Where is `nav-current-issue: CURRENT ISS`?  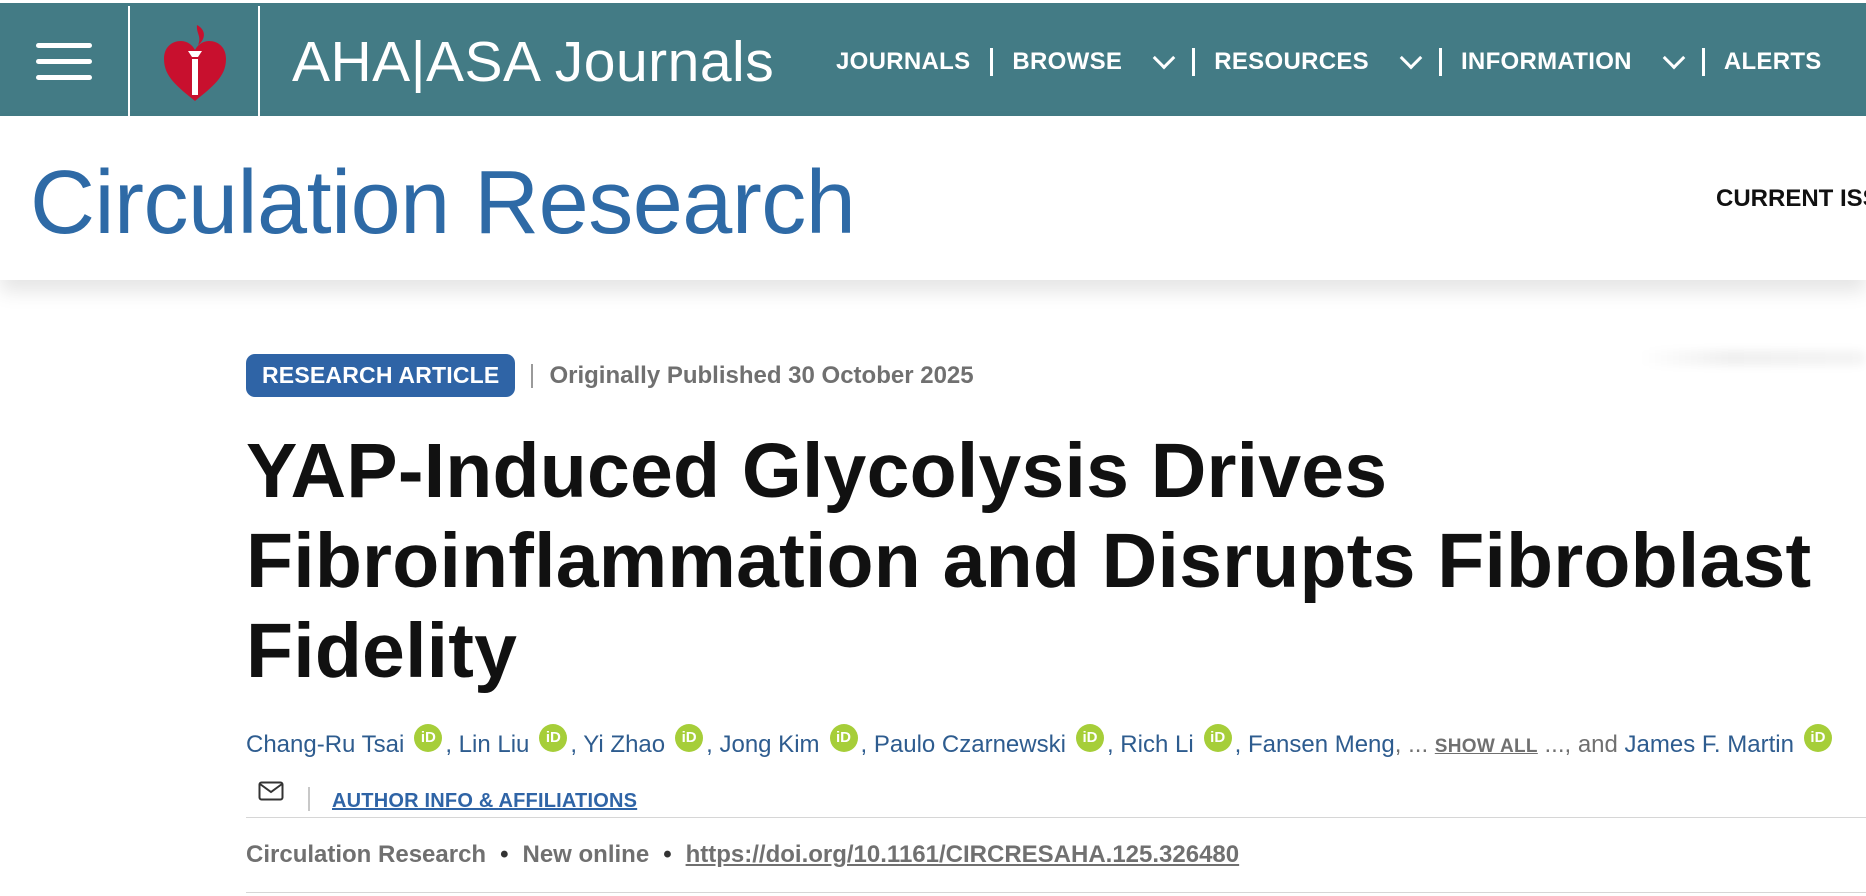
nav-current-issue: CURRENT ISS is located at coordinates (1791, 199).